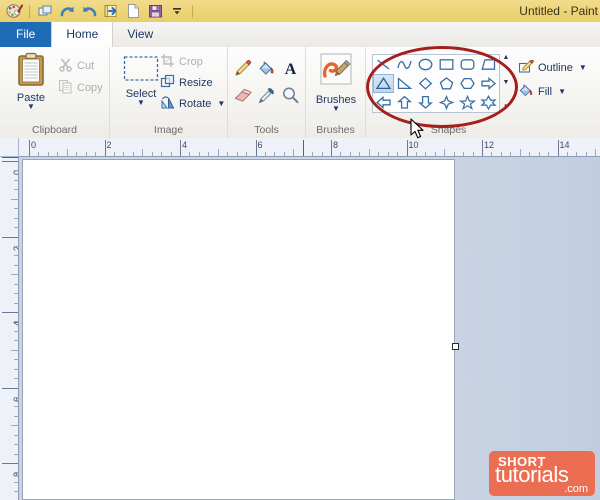  What do you see at coordinates (192, 103) in the screenshot?
I see `rotate-button: Rotate ▼` at bounding box center [192, 103].